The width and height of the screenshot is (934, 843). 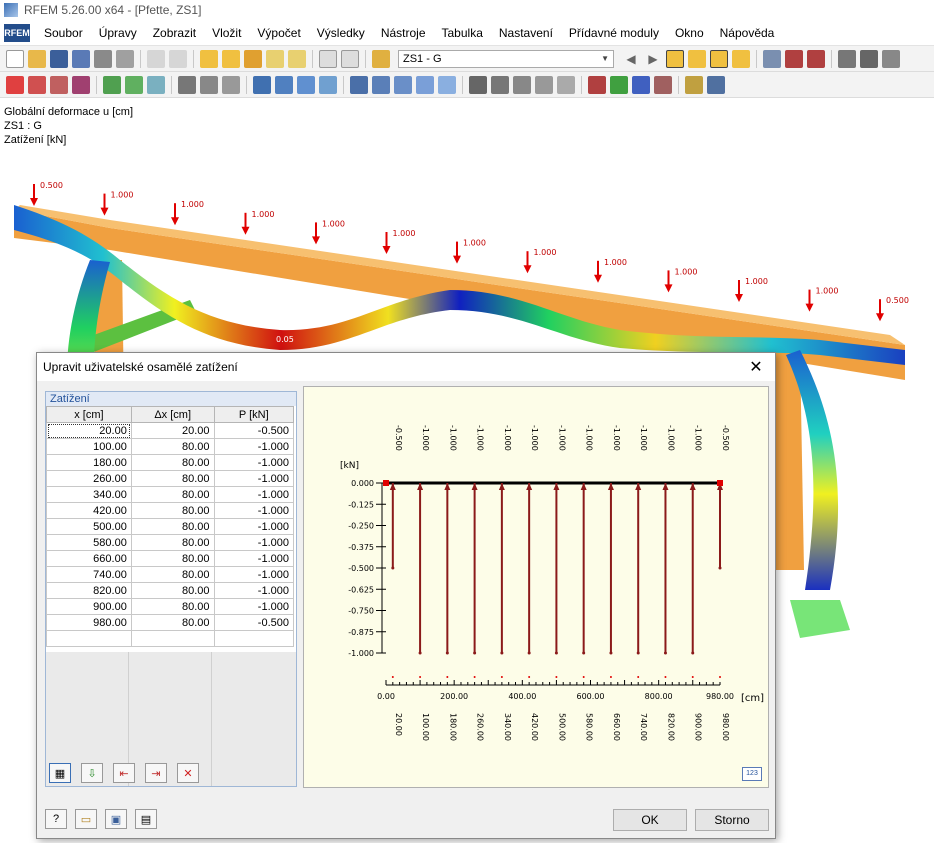 I want to click on select-icon: ▦, so click(x=60, y=773).